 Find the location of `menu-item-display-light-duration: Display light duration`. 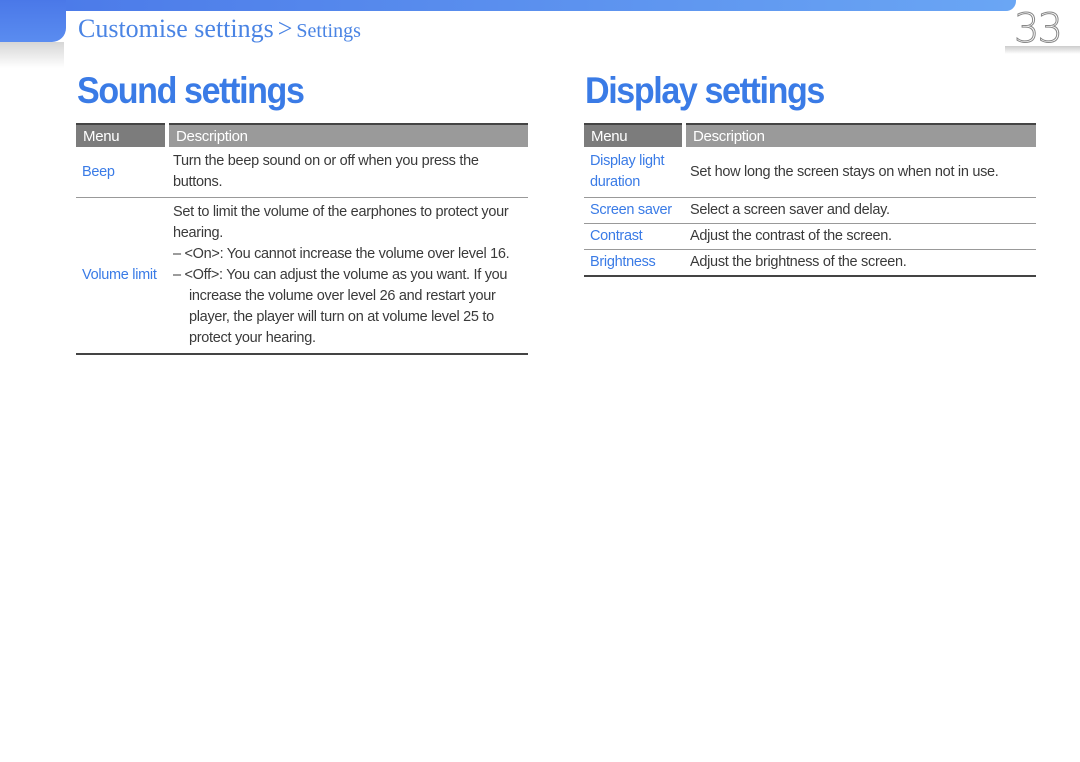

menu-item-display-light-duration: Display light duration is located at coordinates (634, 172).